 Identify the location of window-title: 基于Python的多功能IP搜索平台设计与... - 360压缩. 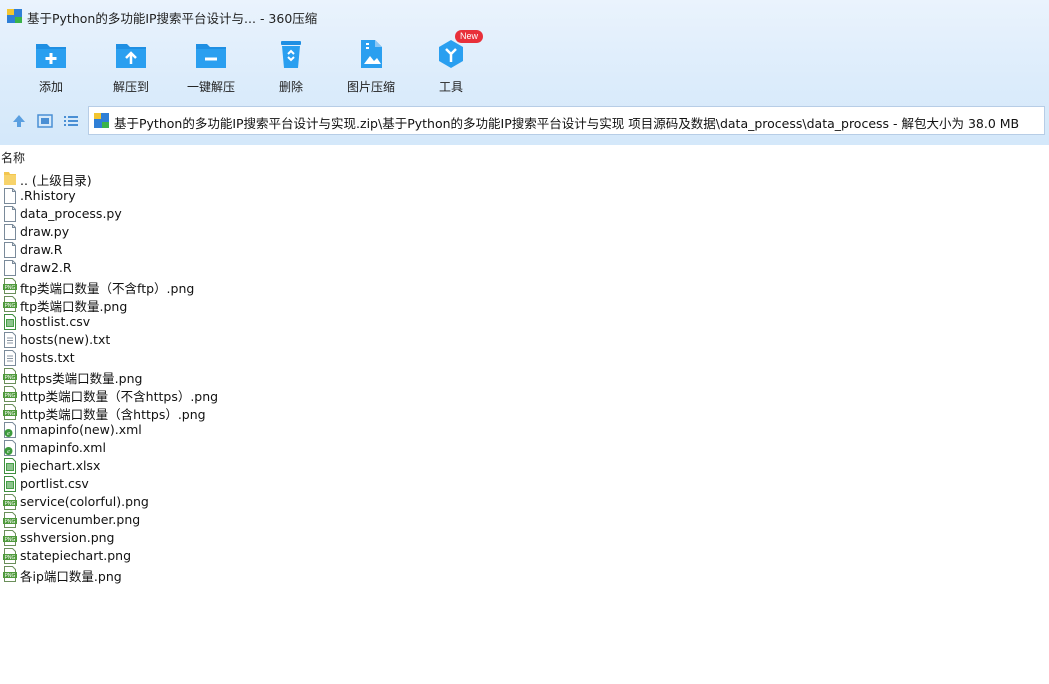
(172, 18).